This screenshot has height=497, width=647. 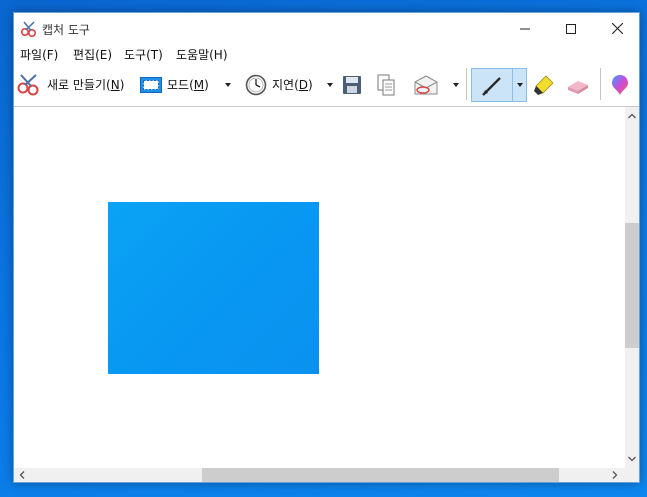 What do you see at coordinates (310, 85) in the screenshot?
I see `delay-paren: )` at bounding box center [310, 85].